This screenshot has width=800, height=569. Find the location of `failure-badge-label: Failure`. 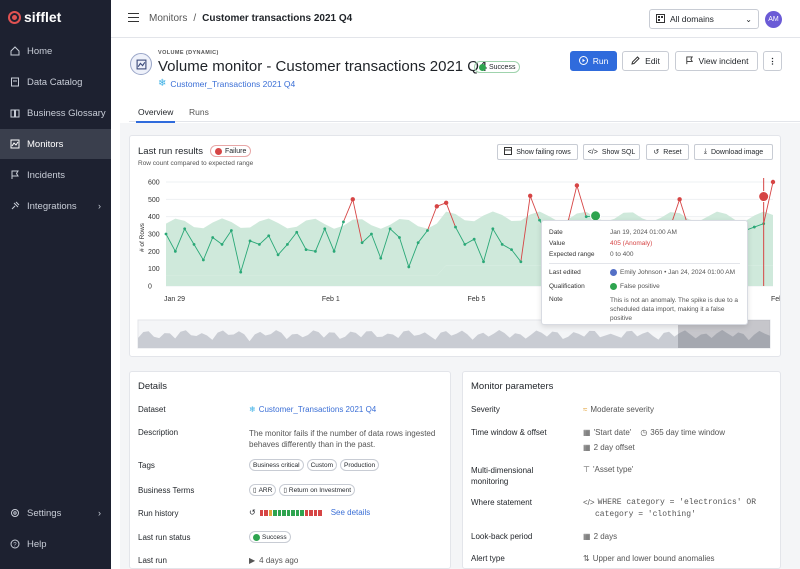

failure-badge-label: Failure is located at coordinates (236, 151).